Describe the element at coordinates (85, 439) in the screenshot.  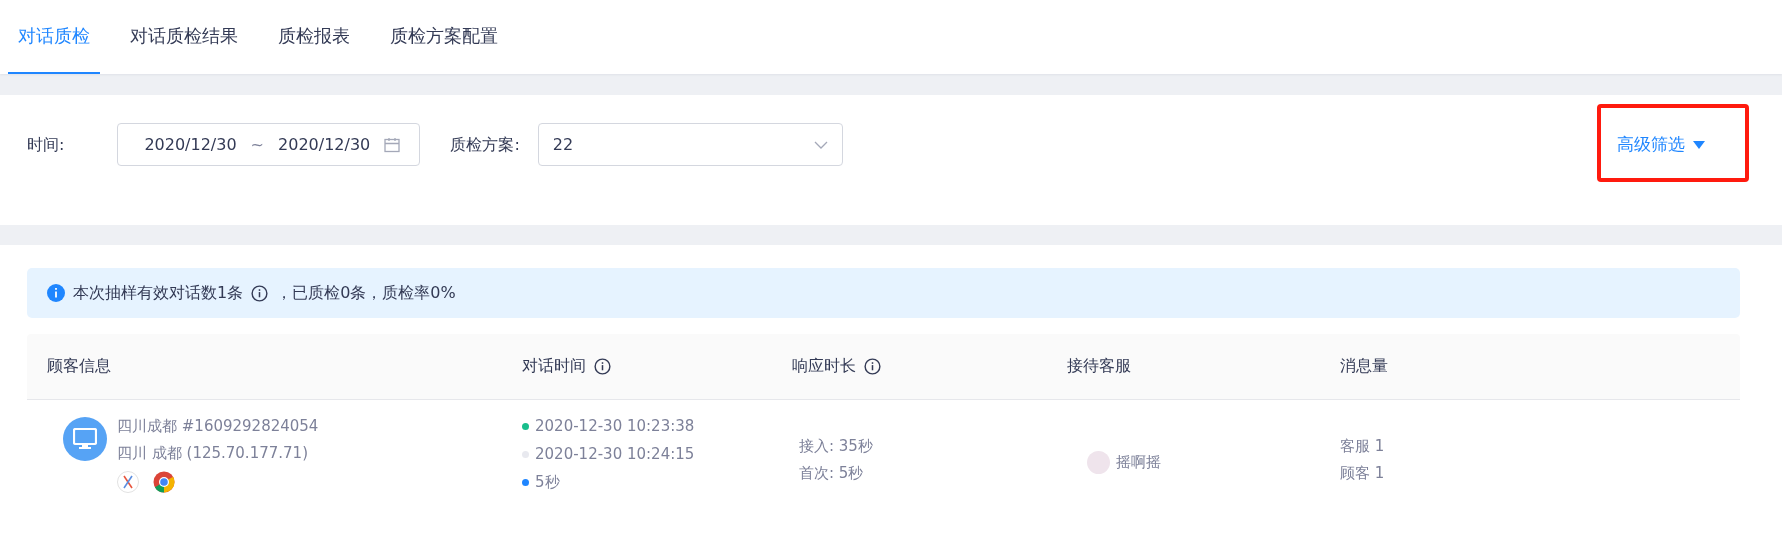
I see `desktop-avatar-icon` at that location.